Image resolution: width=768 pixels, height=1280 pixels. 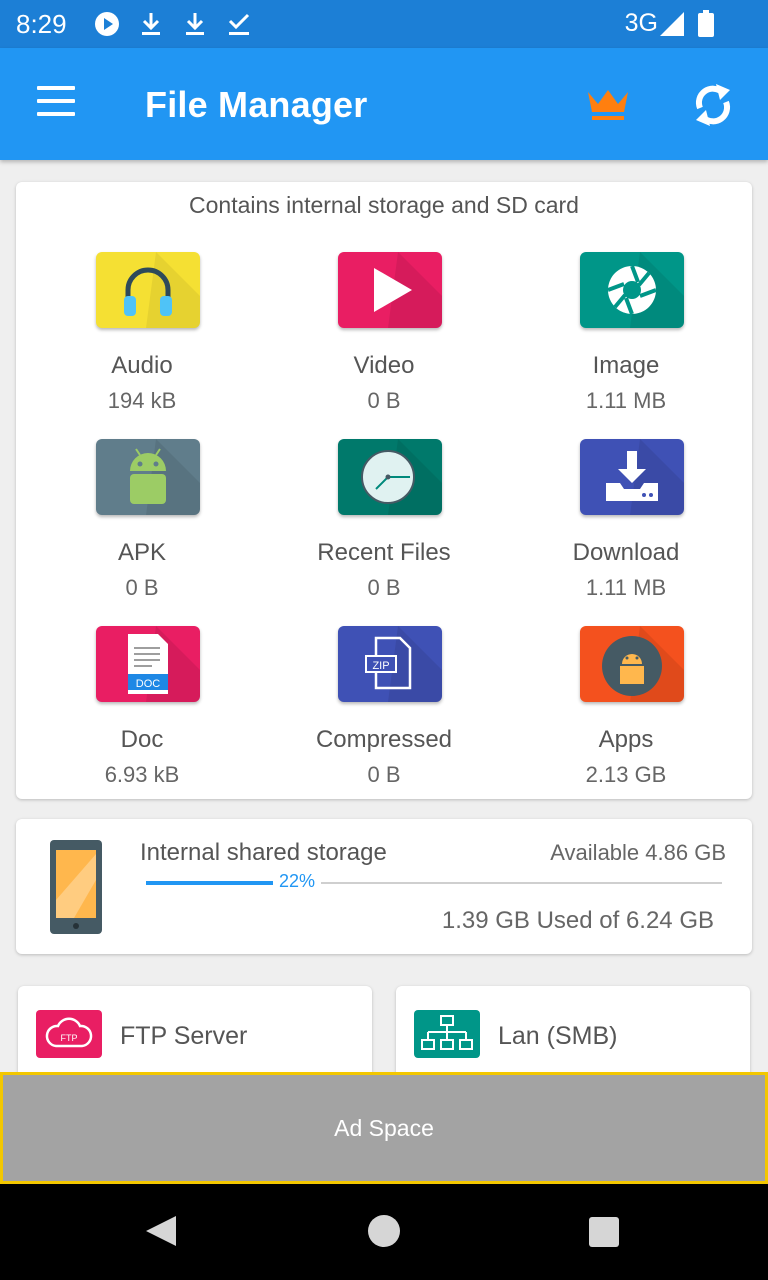 What do you see at coordinates (390, 664) in the screenshot?
I see `zip-icon: ZIP` at bounding box center [390, 664].